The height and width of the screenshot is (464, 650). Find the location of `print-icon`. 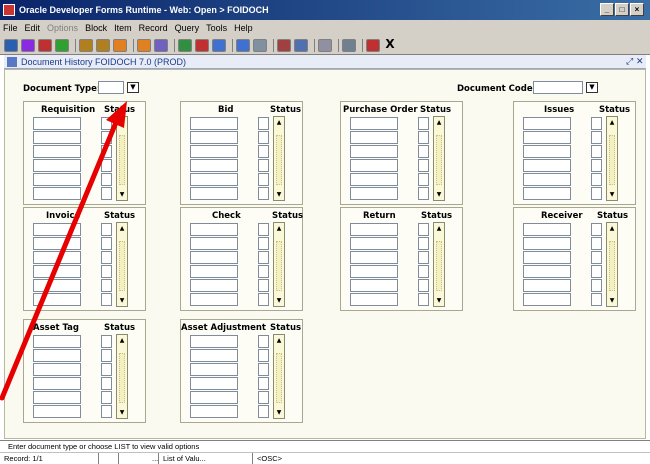

print-icon is located at coordinates (28, 45).